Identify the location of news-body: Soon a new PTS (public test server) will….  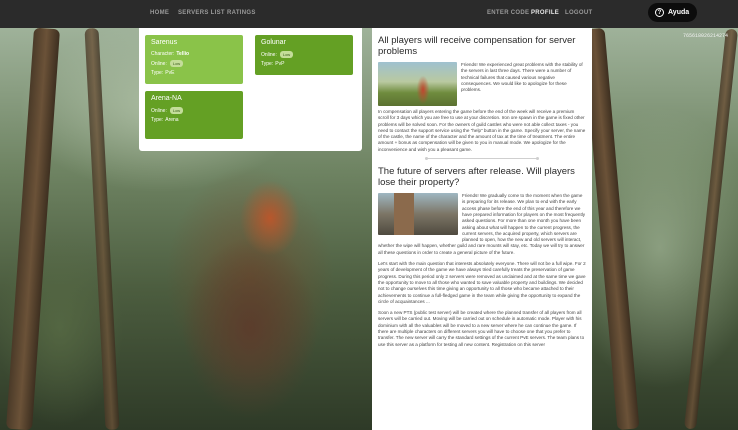
(481, 328).